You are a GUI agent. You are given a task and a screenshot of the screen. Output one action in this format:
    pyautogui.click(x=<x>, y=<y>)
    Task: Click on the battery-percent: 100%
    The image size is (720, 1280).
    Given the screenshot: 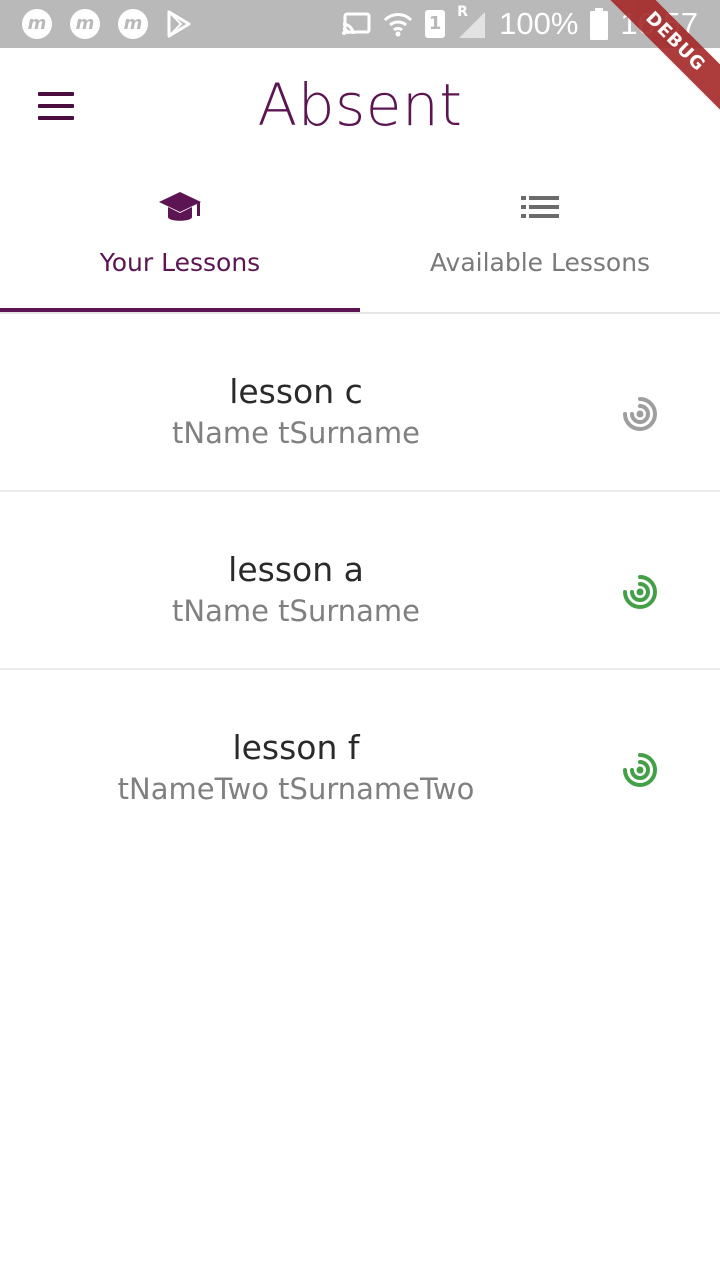 What is the action you would take?
    pyautogui.click(x=539, y=23)
    